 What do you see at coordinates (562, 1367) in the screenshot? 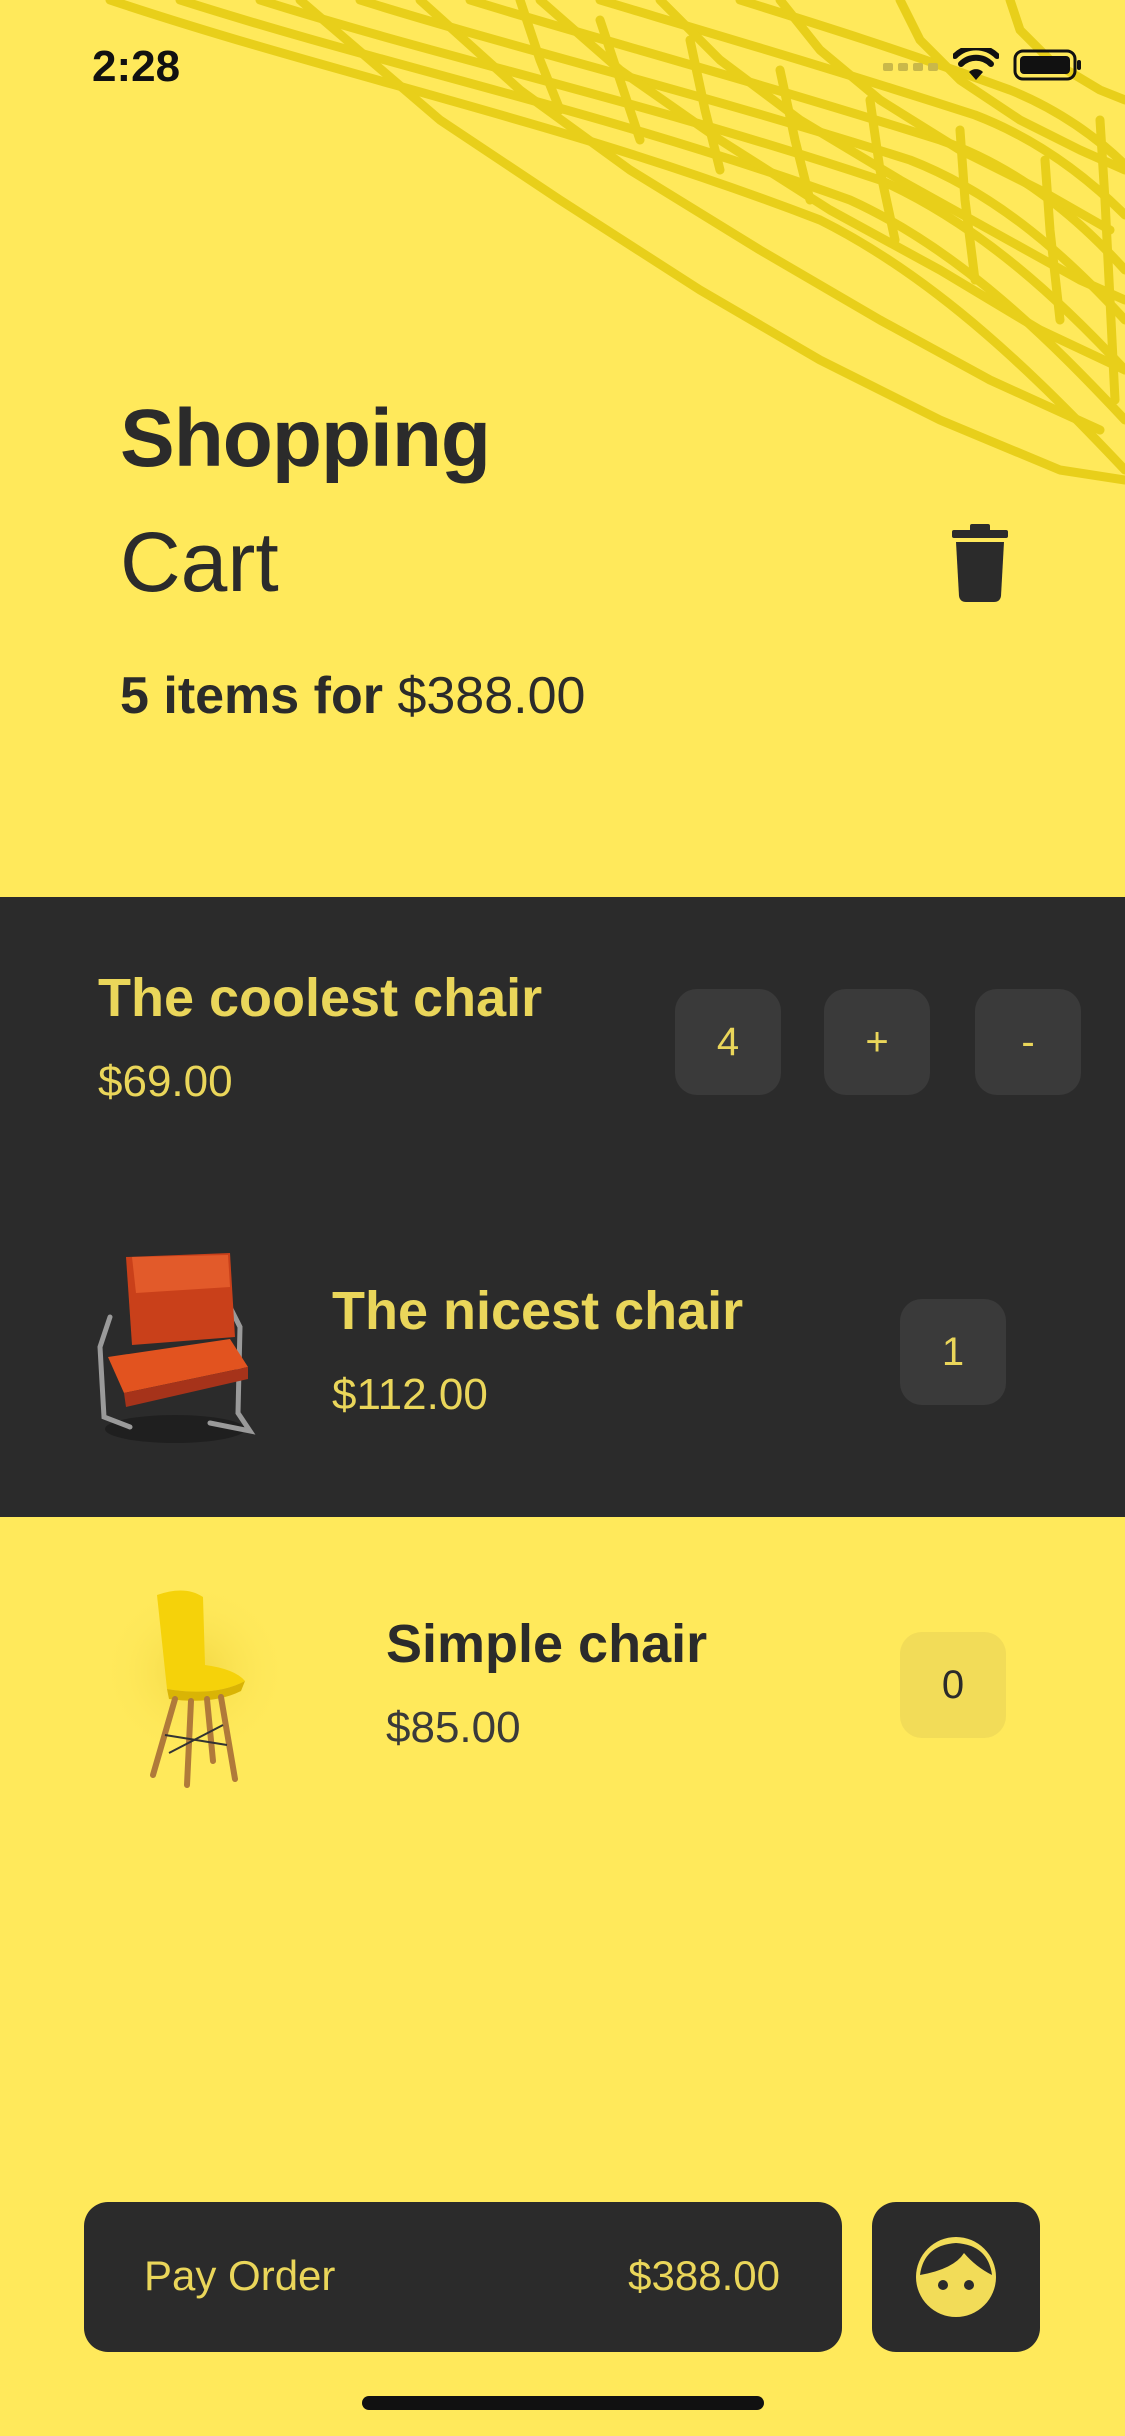
I see `cart-item-nicest-chair: The nicest chair $112.00 1` at bounding box center [562, 1367].